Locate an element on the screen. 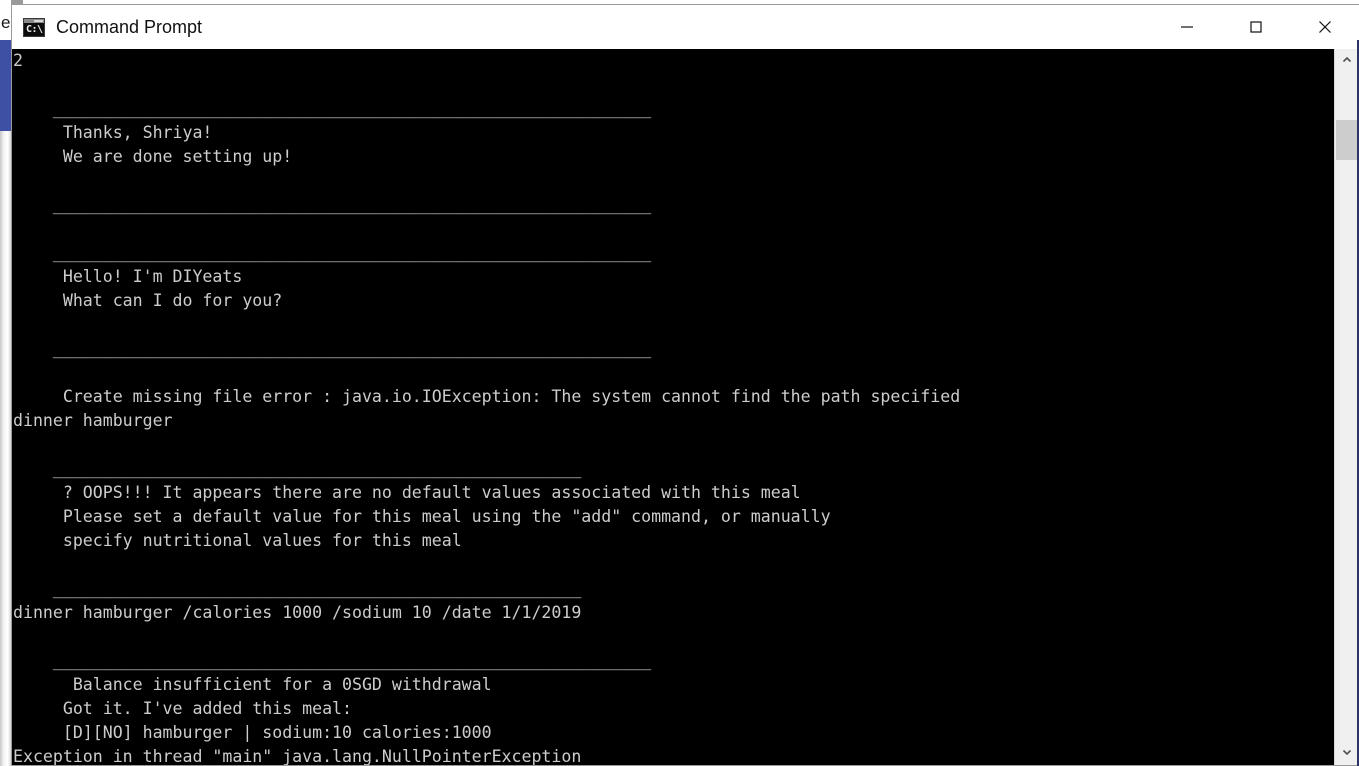 The height and width of the screenshot is (766, 1359). maximize-button is located at coordinates (1255, 27).